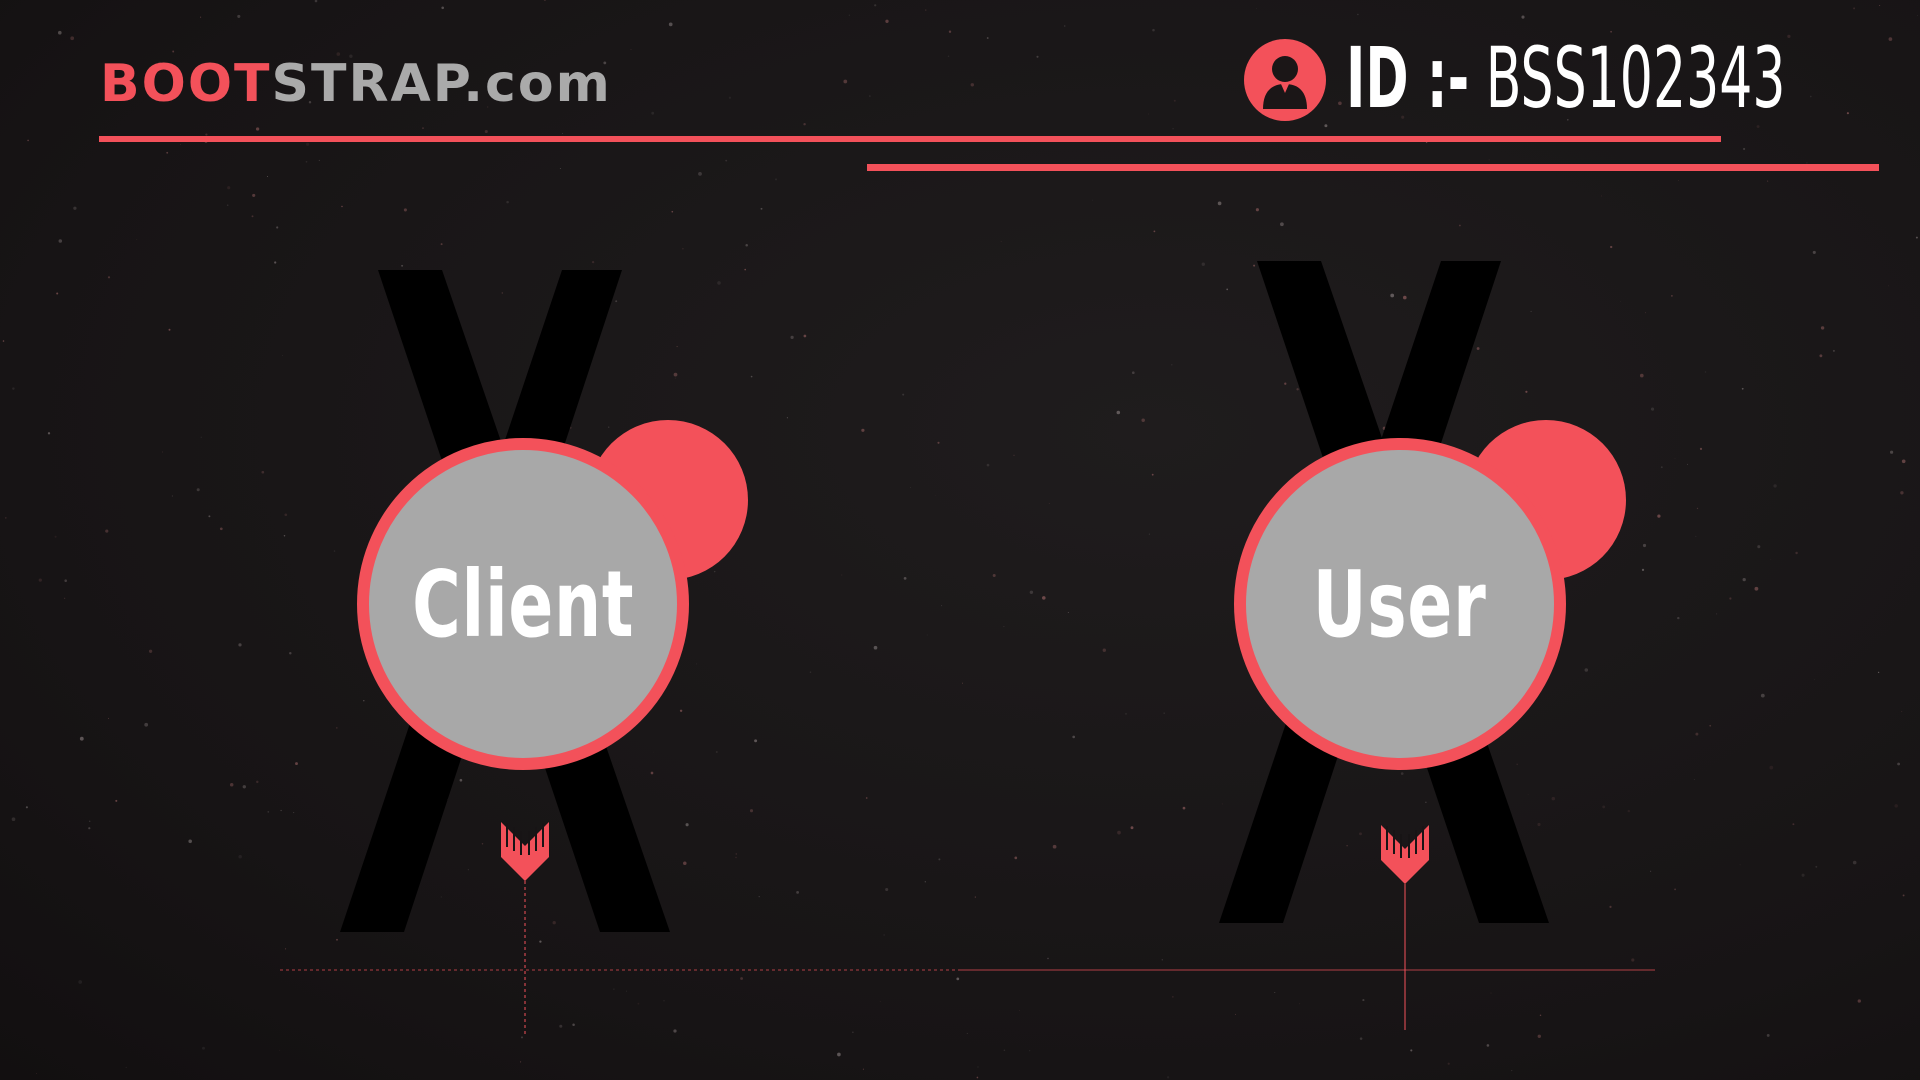 This screenshot has height=1080, width=1920. I want to click on user-label: User, so click(1400, 604).